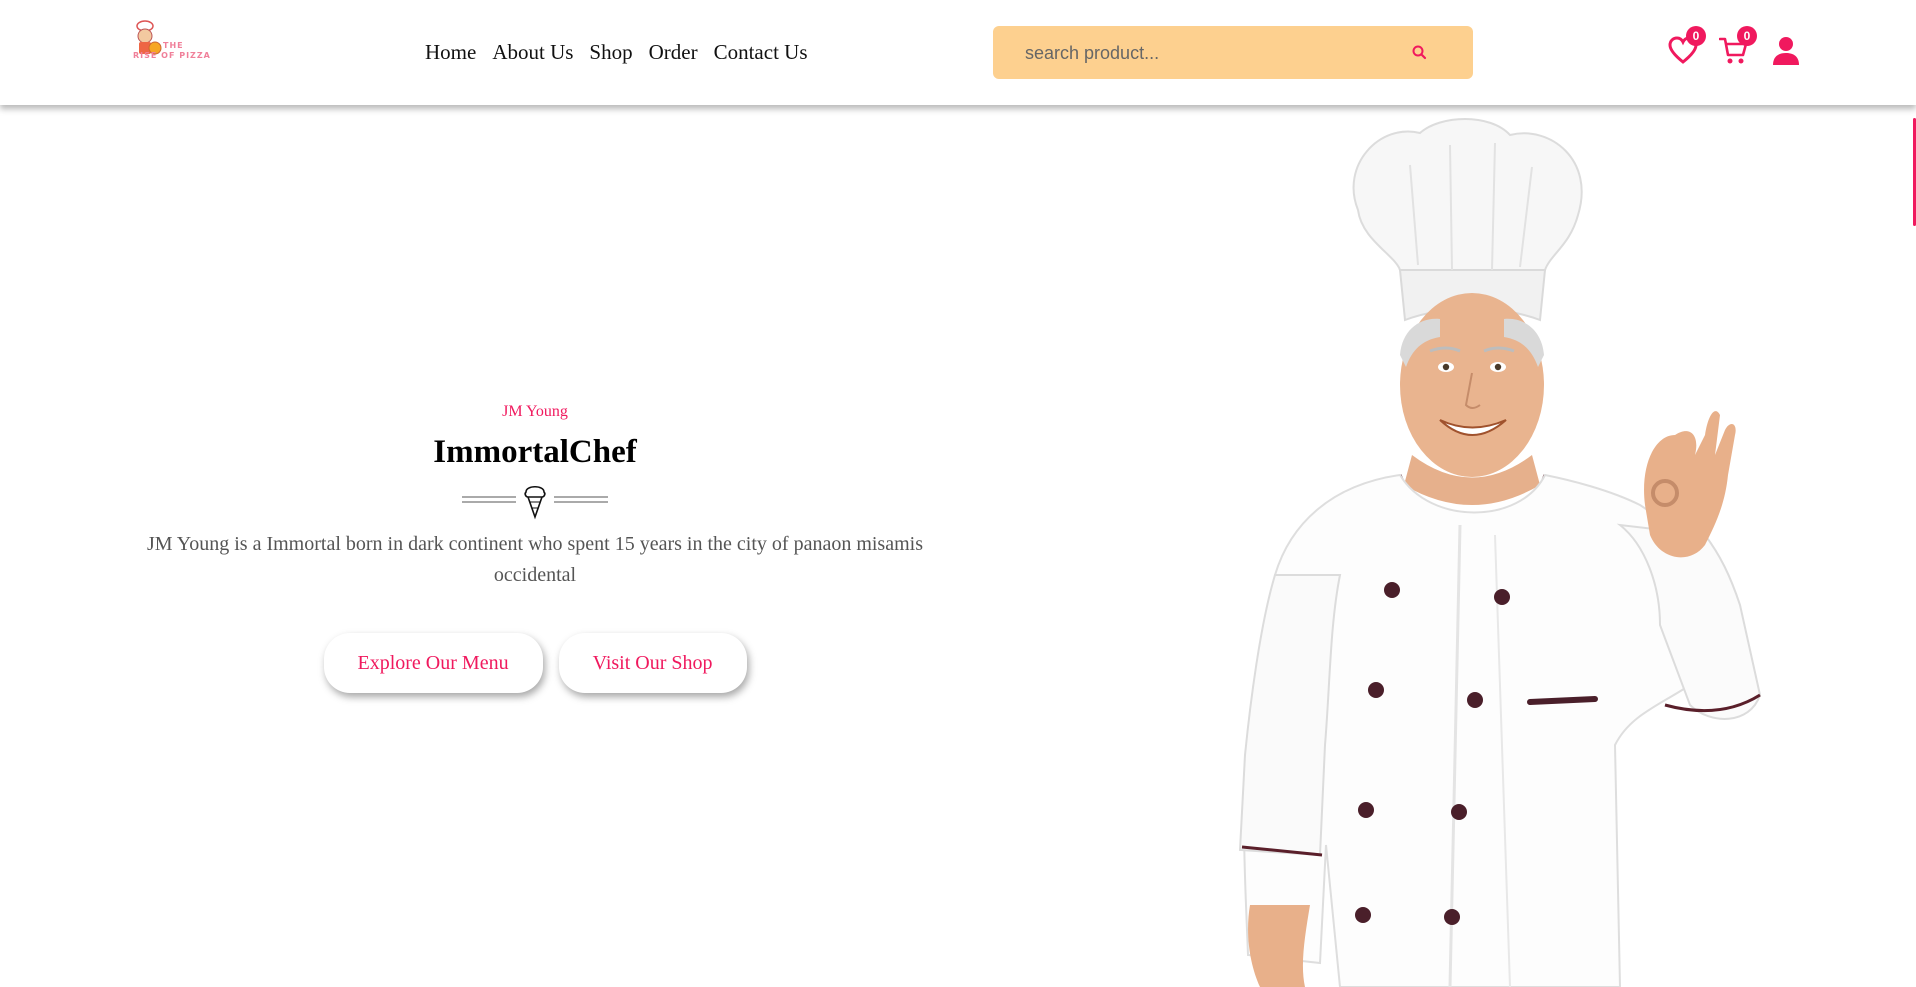 This screenshot has width=1916, height=987. Describe the element at coordinates (1215, 53) in the screenshot. I see `search-input` at that location.